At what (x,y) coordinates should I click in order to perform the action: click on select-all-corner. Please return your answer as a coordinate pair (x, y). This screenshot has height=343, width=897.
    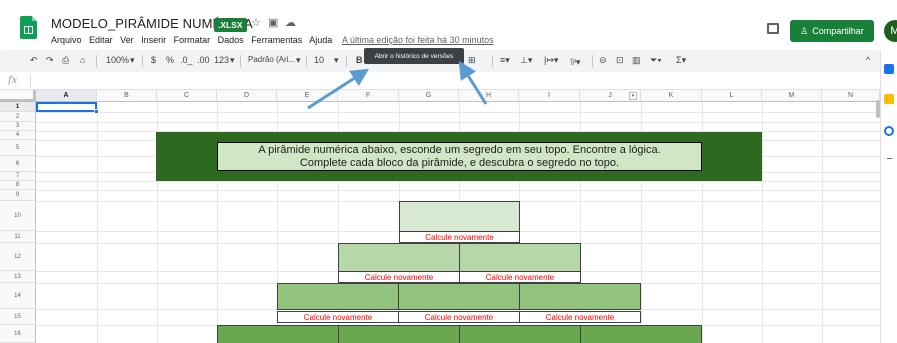
    Looking at the image, I should click on (18, 96).